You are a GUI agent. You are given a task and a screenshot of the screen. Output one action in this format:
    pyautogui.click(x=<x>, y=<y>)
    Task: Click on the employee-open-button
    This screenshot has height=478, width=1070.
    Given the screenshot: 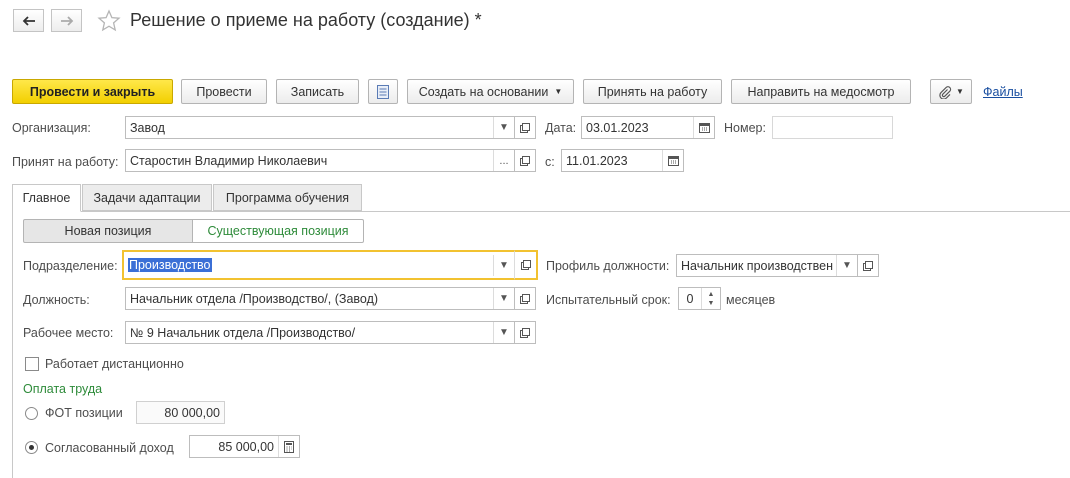 What is the action you would take?
    pyautogui.click(x=525, y=160)
    